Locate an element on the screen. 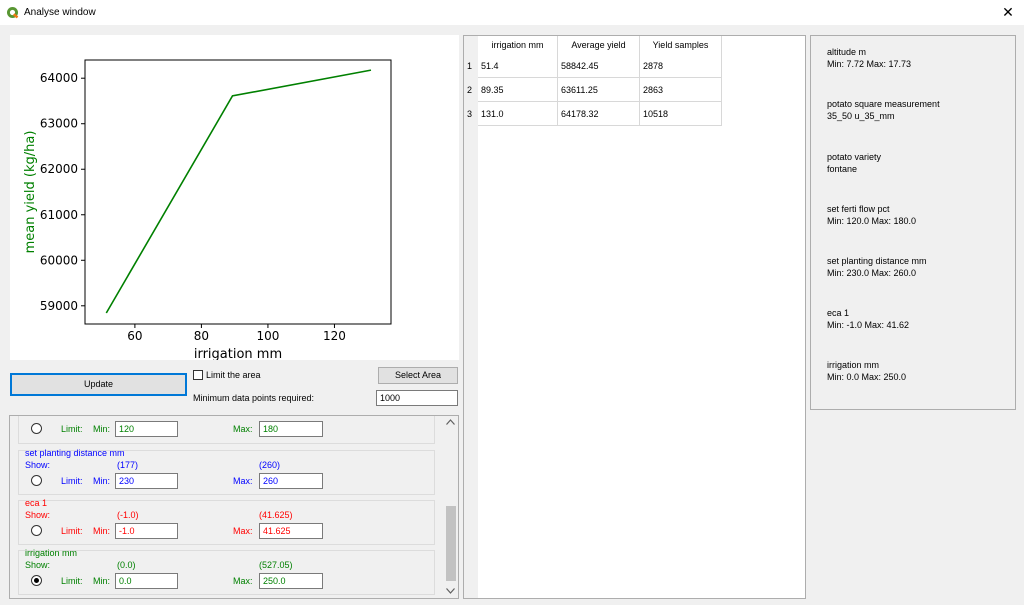  eca-name: eca 1 is located at coordinates (36, 503).